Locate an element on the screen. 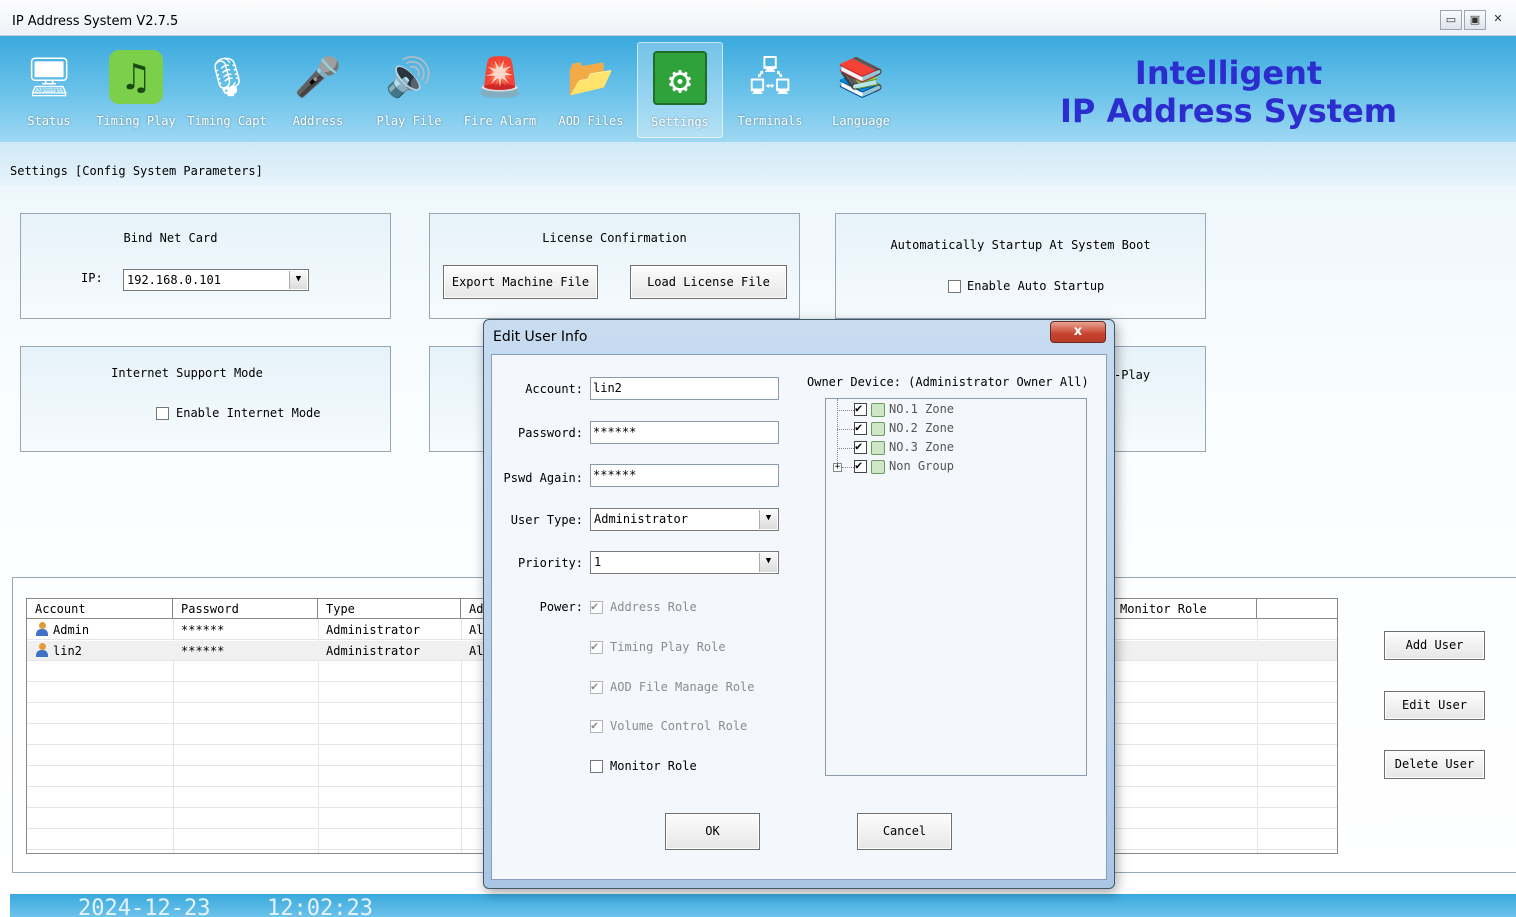  edit-user-button: Edit User is located at coordinates (1434, 705).